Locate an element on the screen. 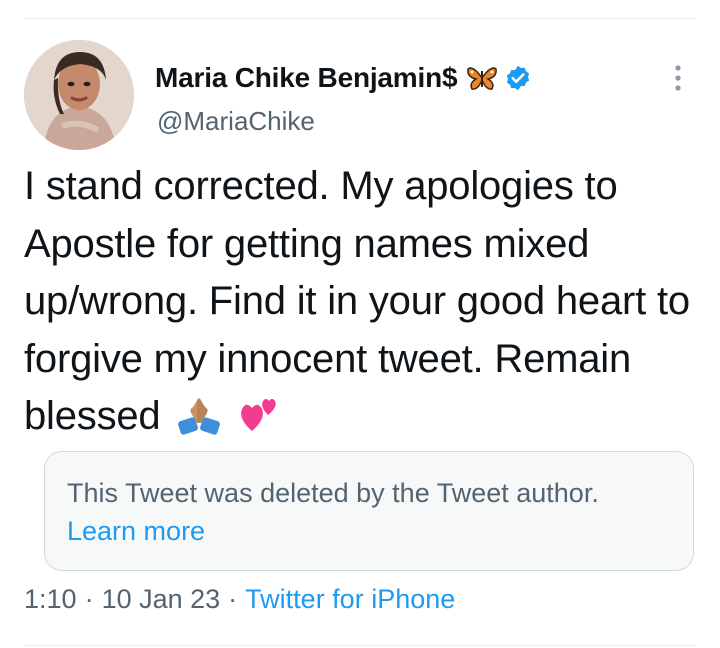 Image resolution: width=720 pixels, height=648 pixels. tweet-time: 1:10 is located at coordinates (50, 599).